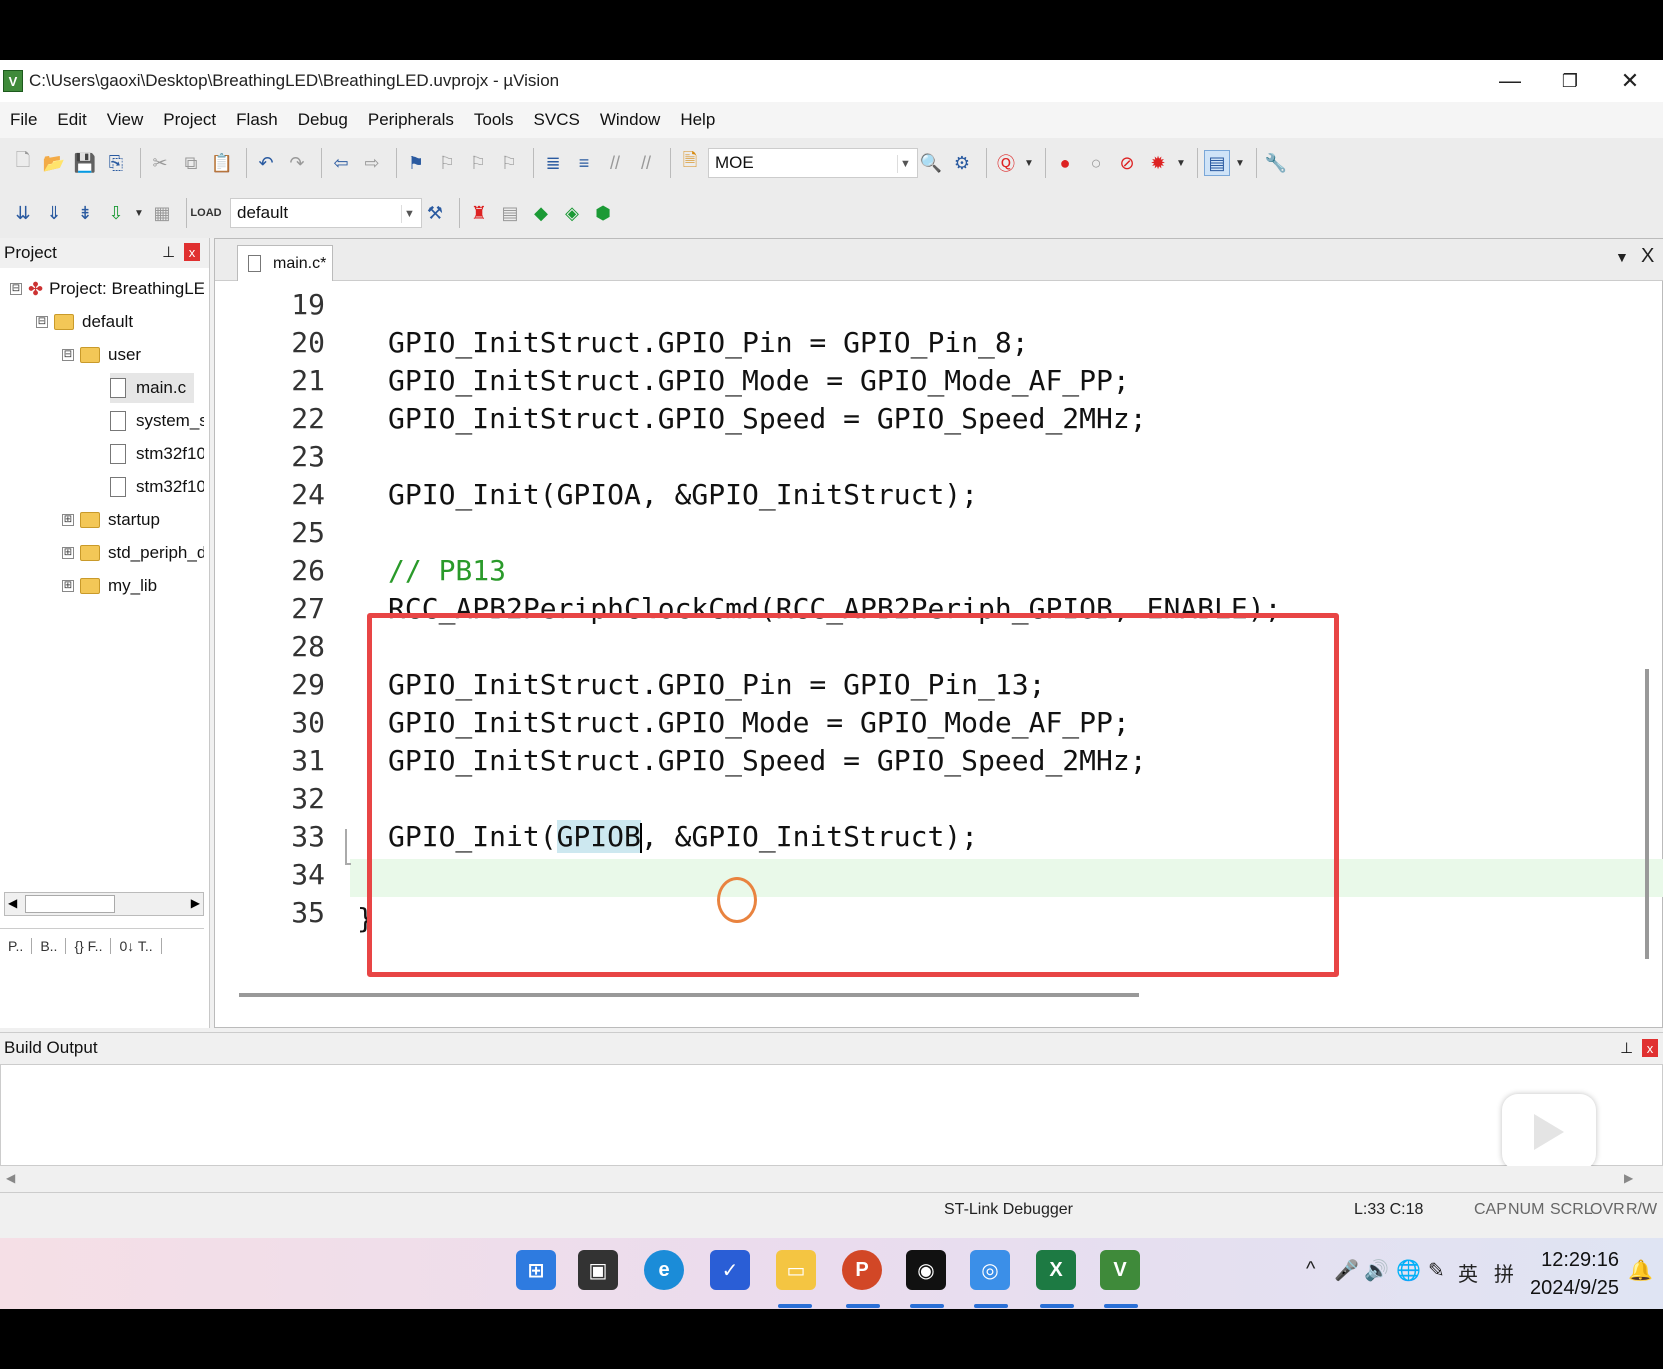 This screenshot has width=1663, height=1369. Describe the element at coordinates (160, 163) in the screenshot. I see `cut-icon: ✂` at that location.